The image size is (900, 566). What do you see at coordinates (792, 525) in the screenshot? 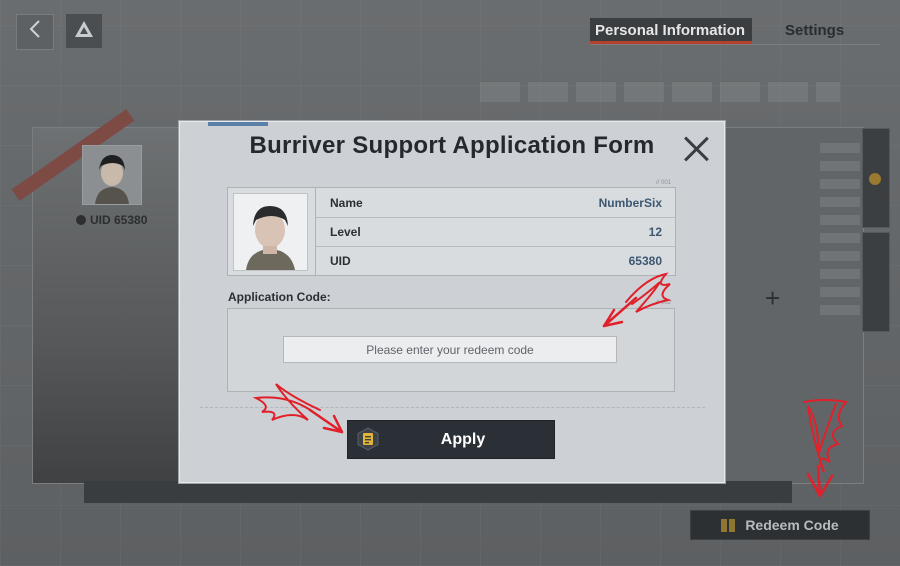
I see `redeem-code-label: Redeem Code` at bounding box center [792, 525].